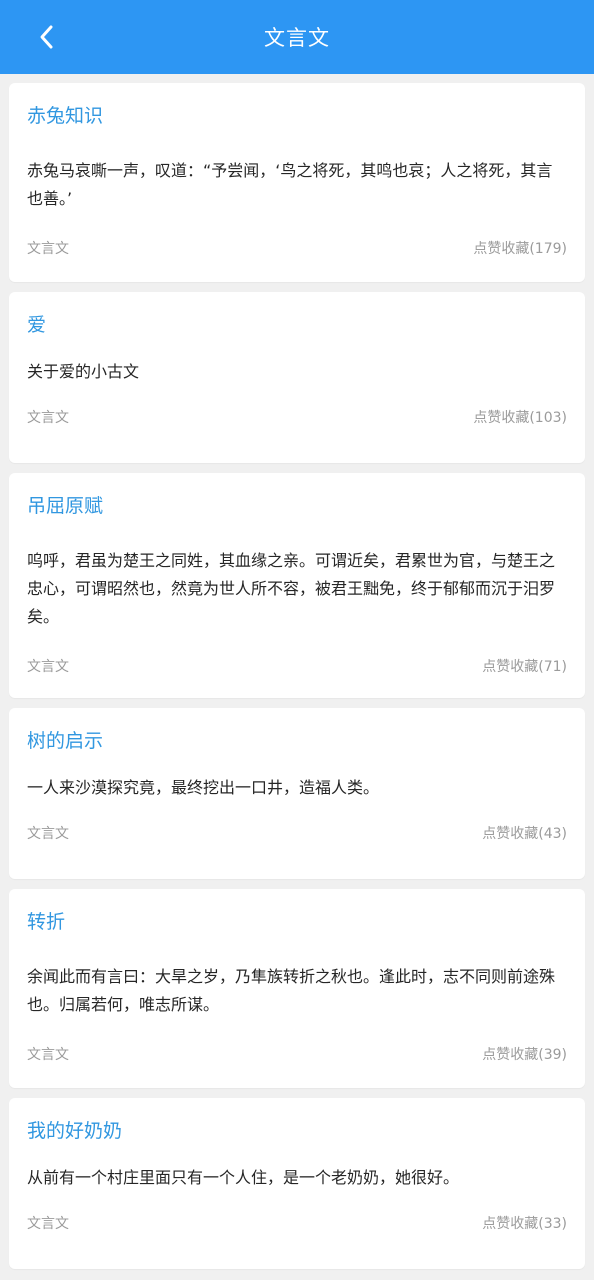  Describe the element at coordinates (65, 506) in the screenshot. I see `article-title: 吊屈原赋` at that location.